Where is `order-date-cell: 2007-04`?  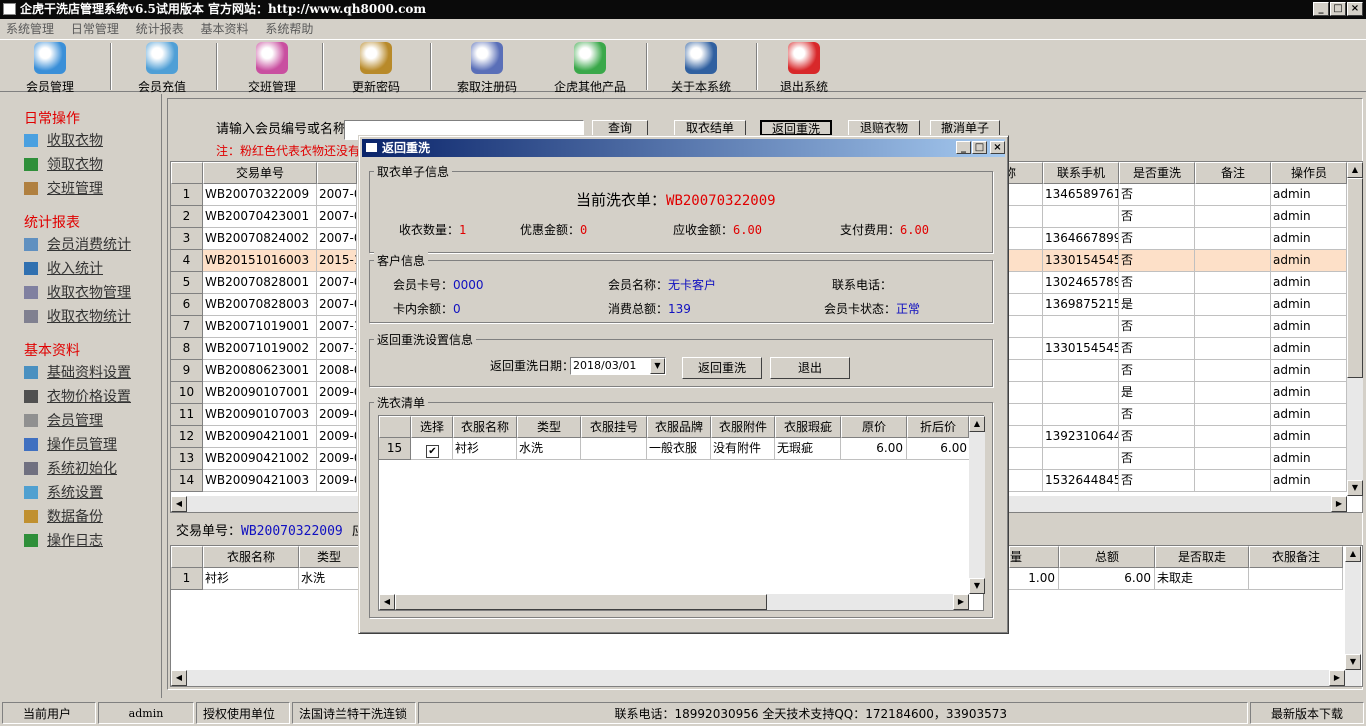 order-date-cell: 2007-04 is located at coordinates (337, 217).